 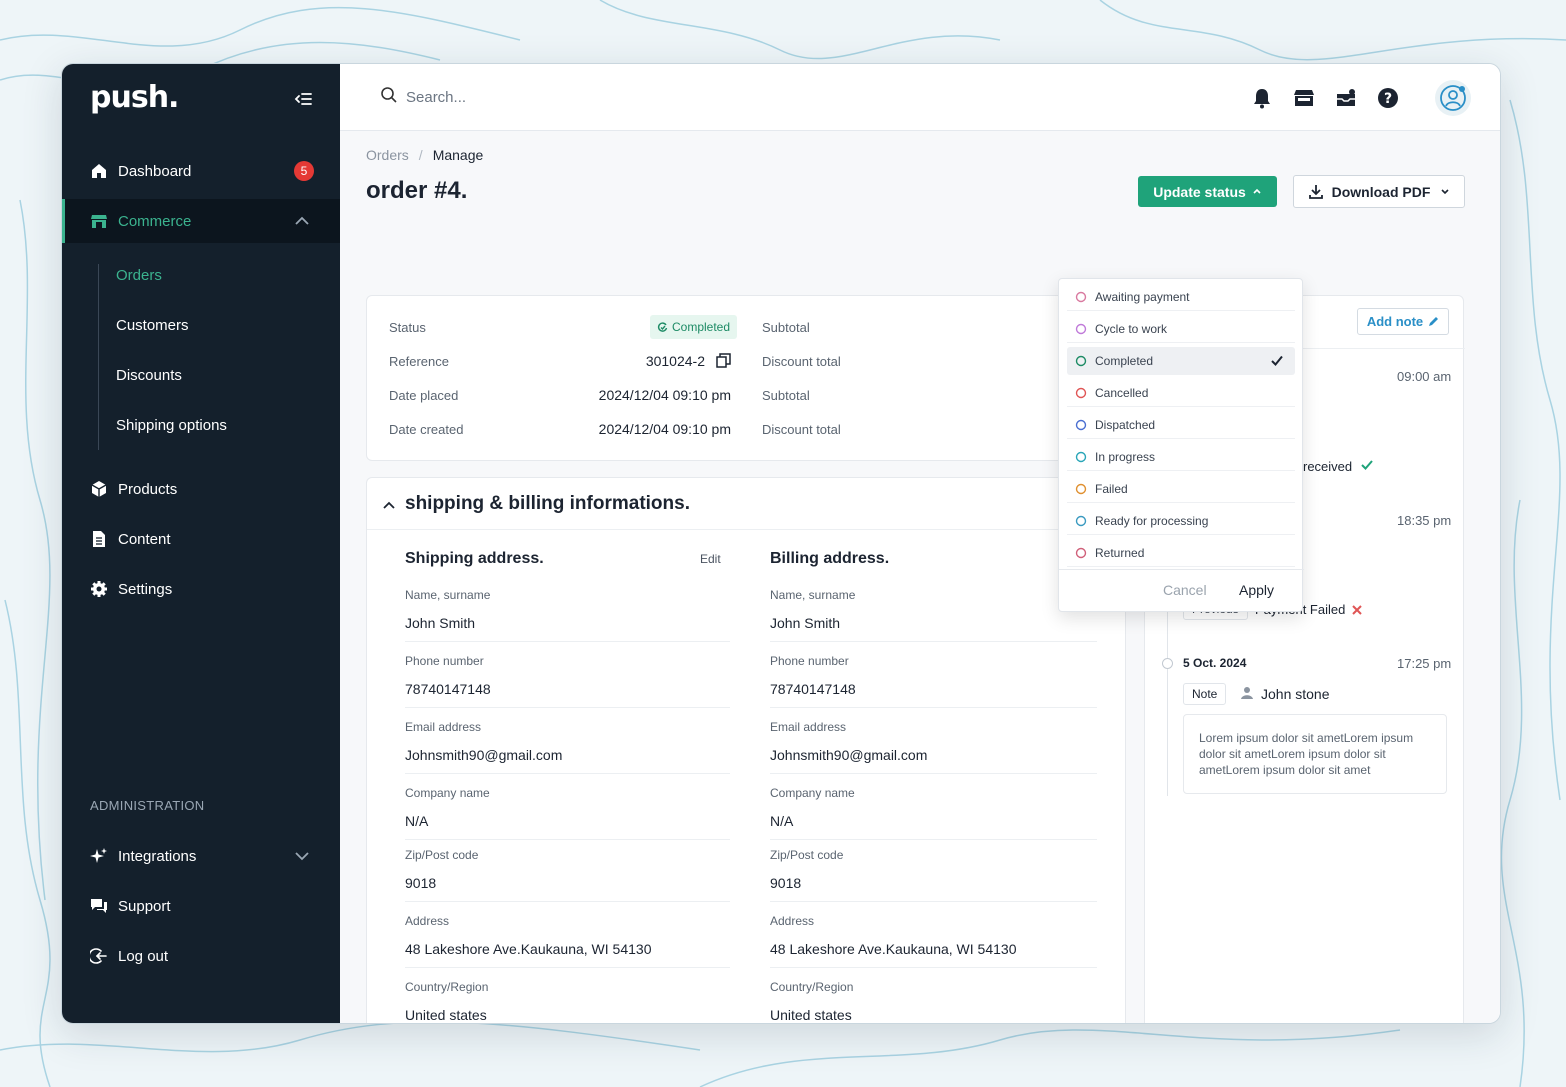 I want to click on status-option-ready-for-processing: Ready for processing, so click(x=1181, y=521).